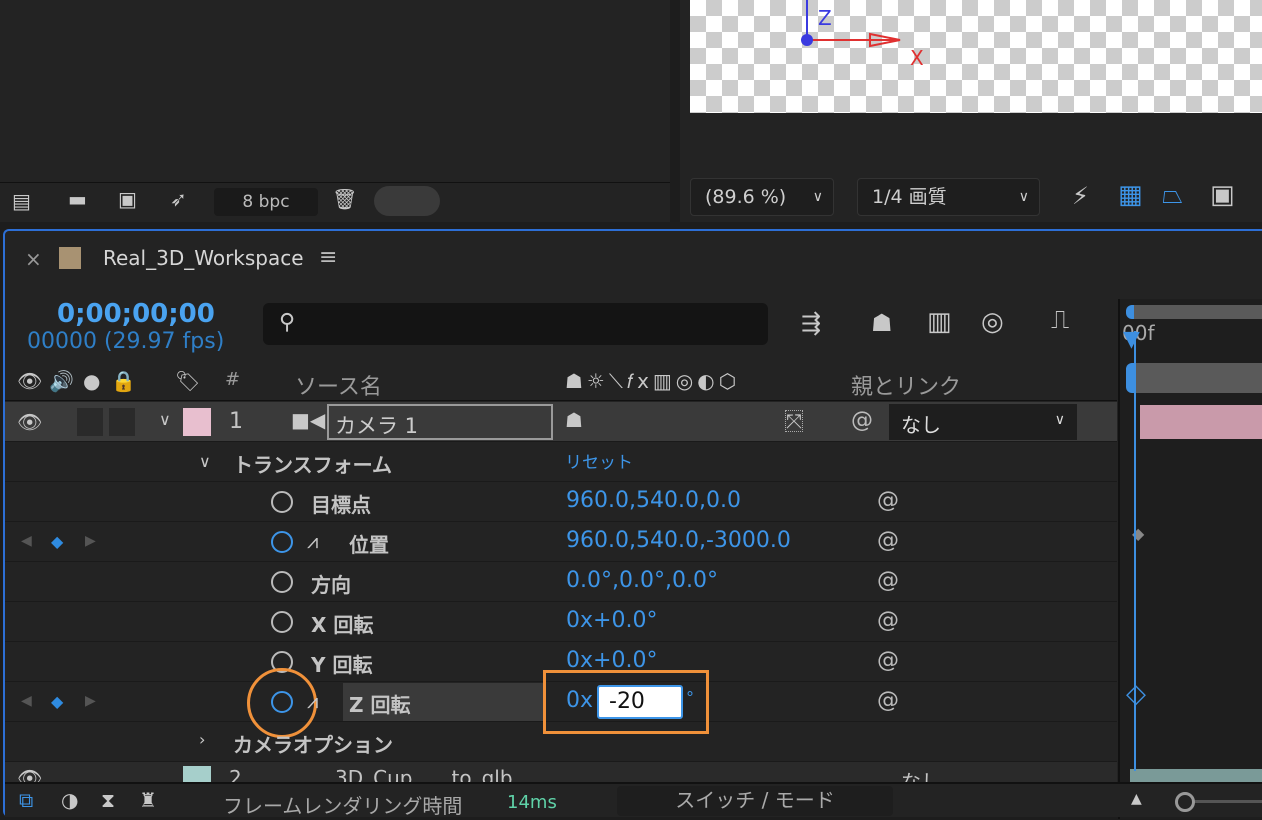 The height and width of the screenshot is (820, 1262). I want to click on time-navigator, so click(1194, 378).